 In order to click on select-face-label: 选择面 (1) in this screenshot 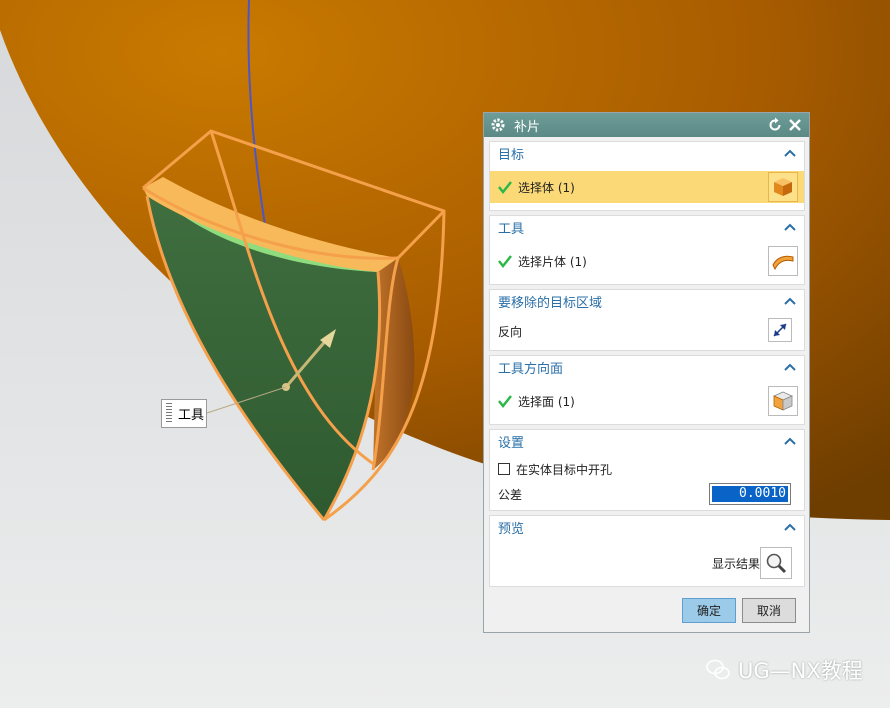, I will do `click(546, 401)`.